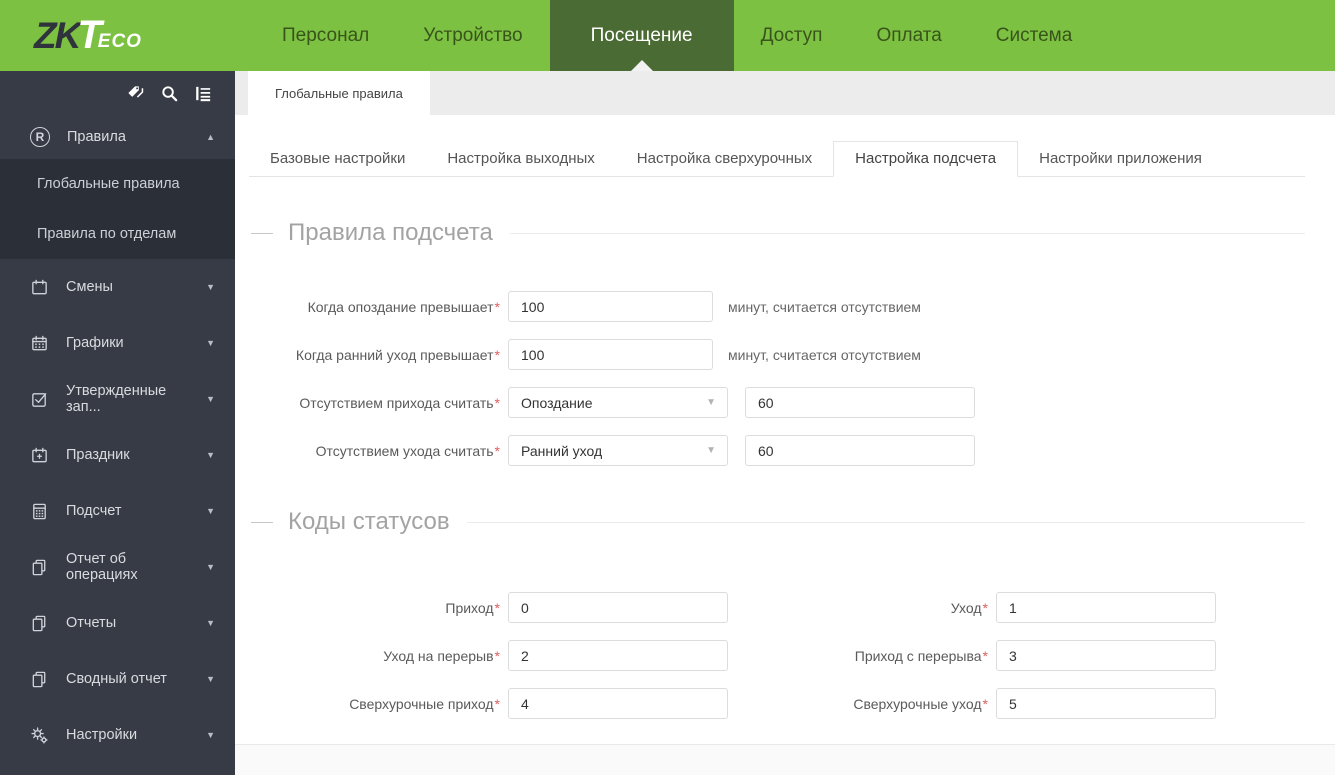  Describe the element at coordinates (860, 402) in the screenshot. I see `no-checkin-minutes-input` at that location.